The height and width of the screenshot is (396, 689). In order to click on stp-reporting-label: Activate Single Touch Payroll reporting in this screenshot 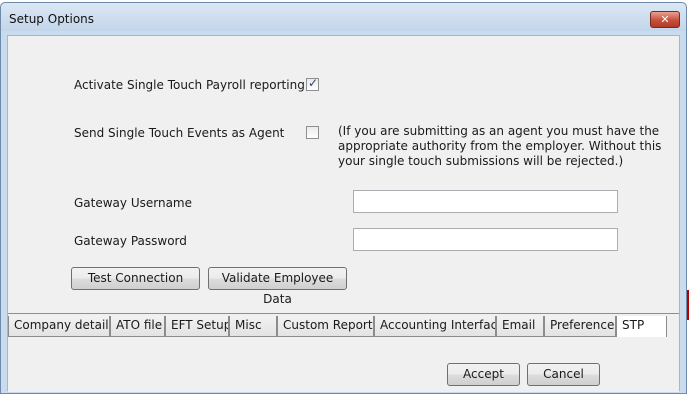, I will do `click(189, 85)`.